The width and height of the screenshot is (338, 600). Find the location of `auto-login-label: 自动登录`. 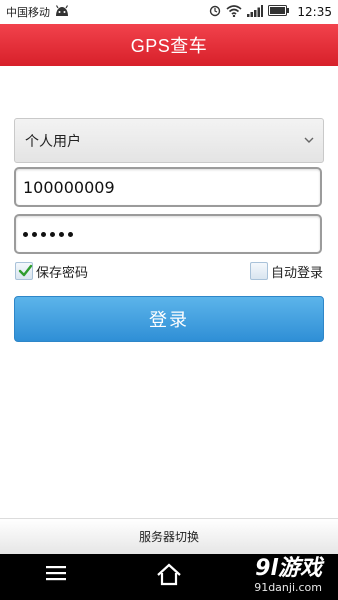

auto-login-label: 自动登录 is located at coordinates (296, 273).